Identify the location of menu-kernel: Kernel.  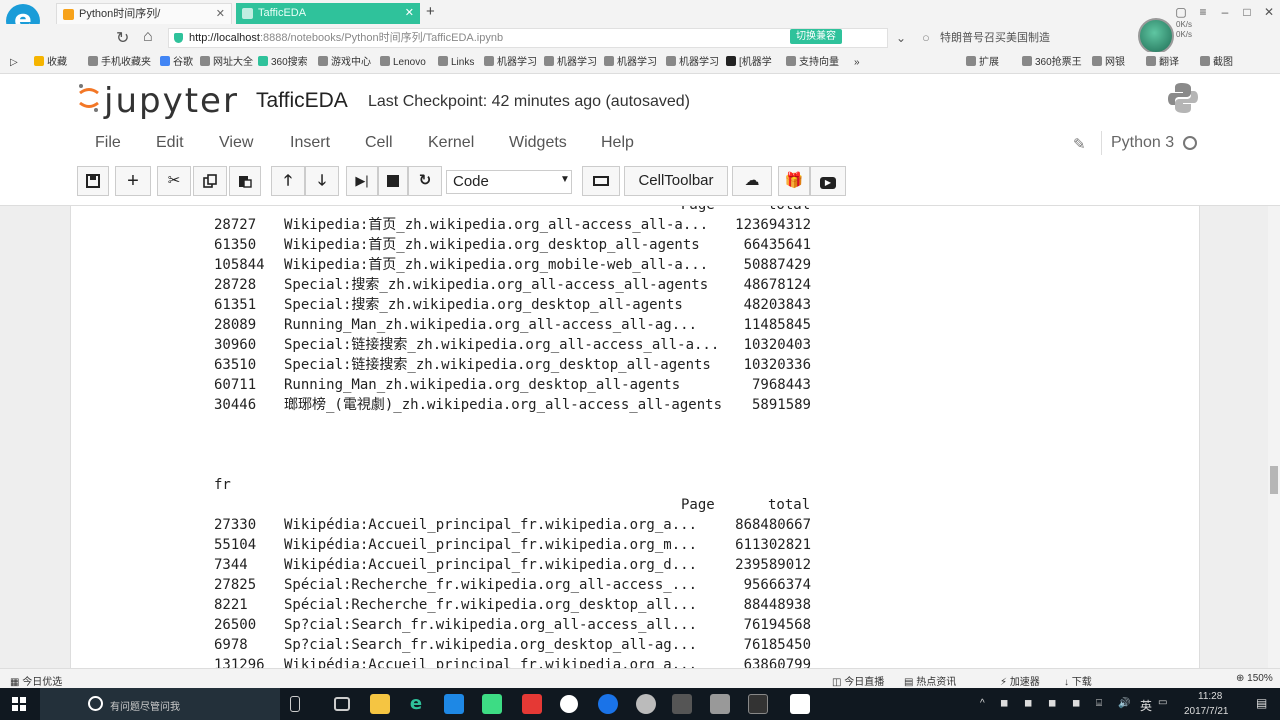
(451, 143).